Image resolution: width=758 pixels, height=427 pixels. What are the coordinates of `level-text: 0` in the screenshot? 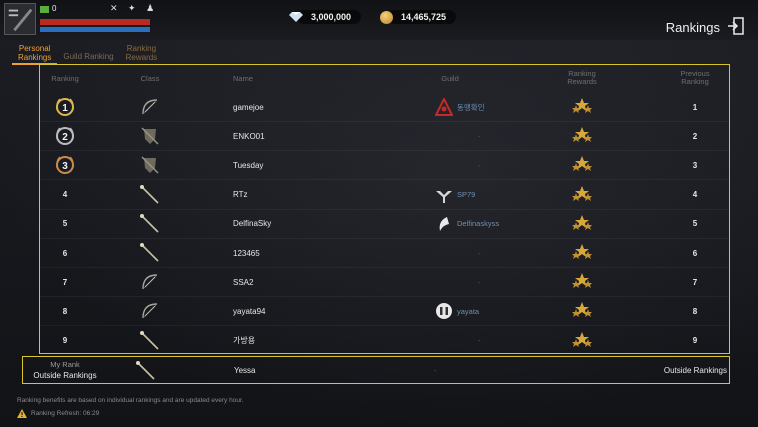 It's located at (54, 8).